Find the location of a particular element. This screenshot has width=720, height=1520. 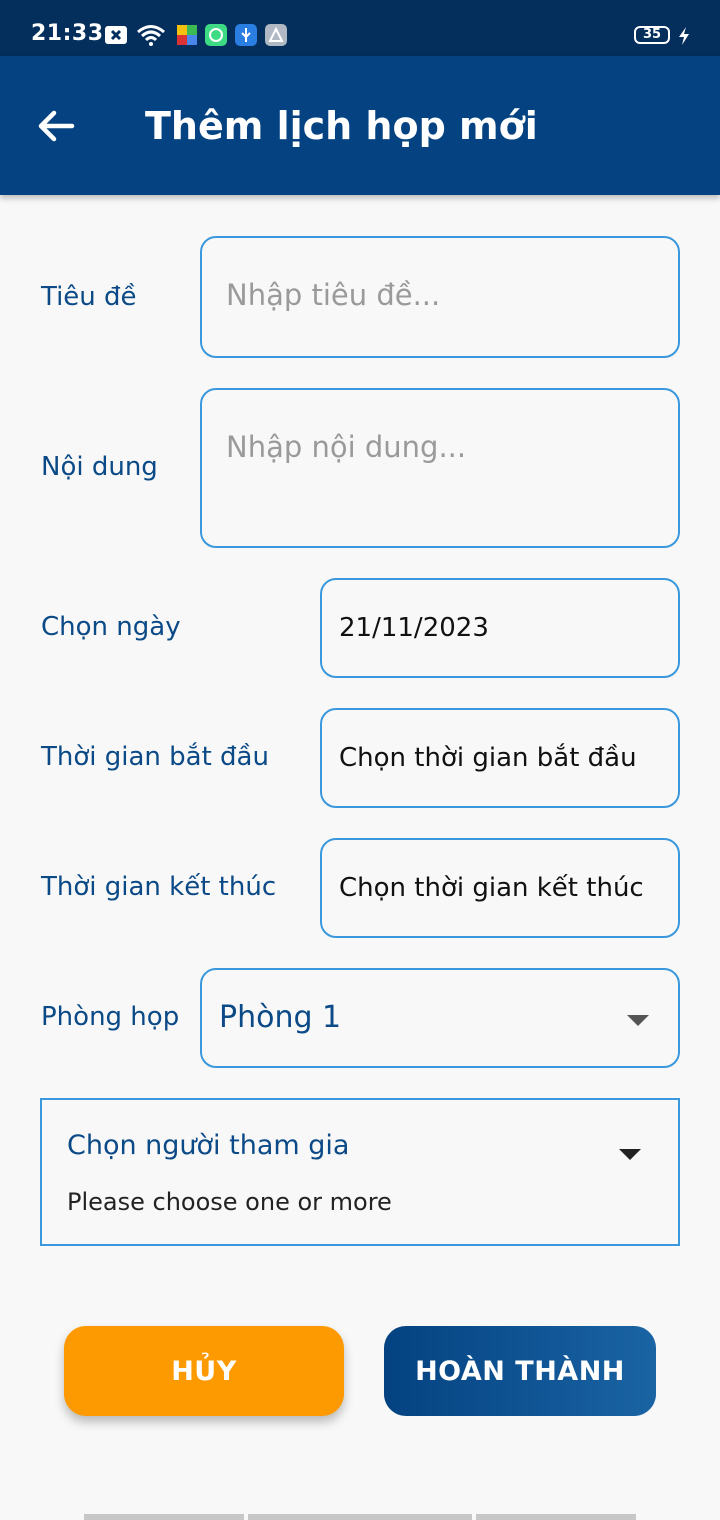

date-field: 21/11/2023 is located at coordinates (500, 628).